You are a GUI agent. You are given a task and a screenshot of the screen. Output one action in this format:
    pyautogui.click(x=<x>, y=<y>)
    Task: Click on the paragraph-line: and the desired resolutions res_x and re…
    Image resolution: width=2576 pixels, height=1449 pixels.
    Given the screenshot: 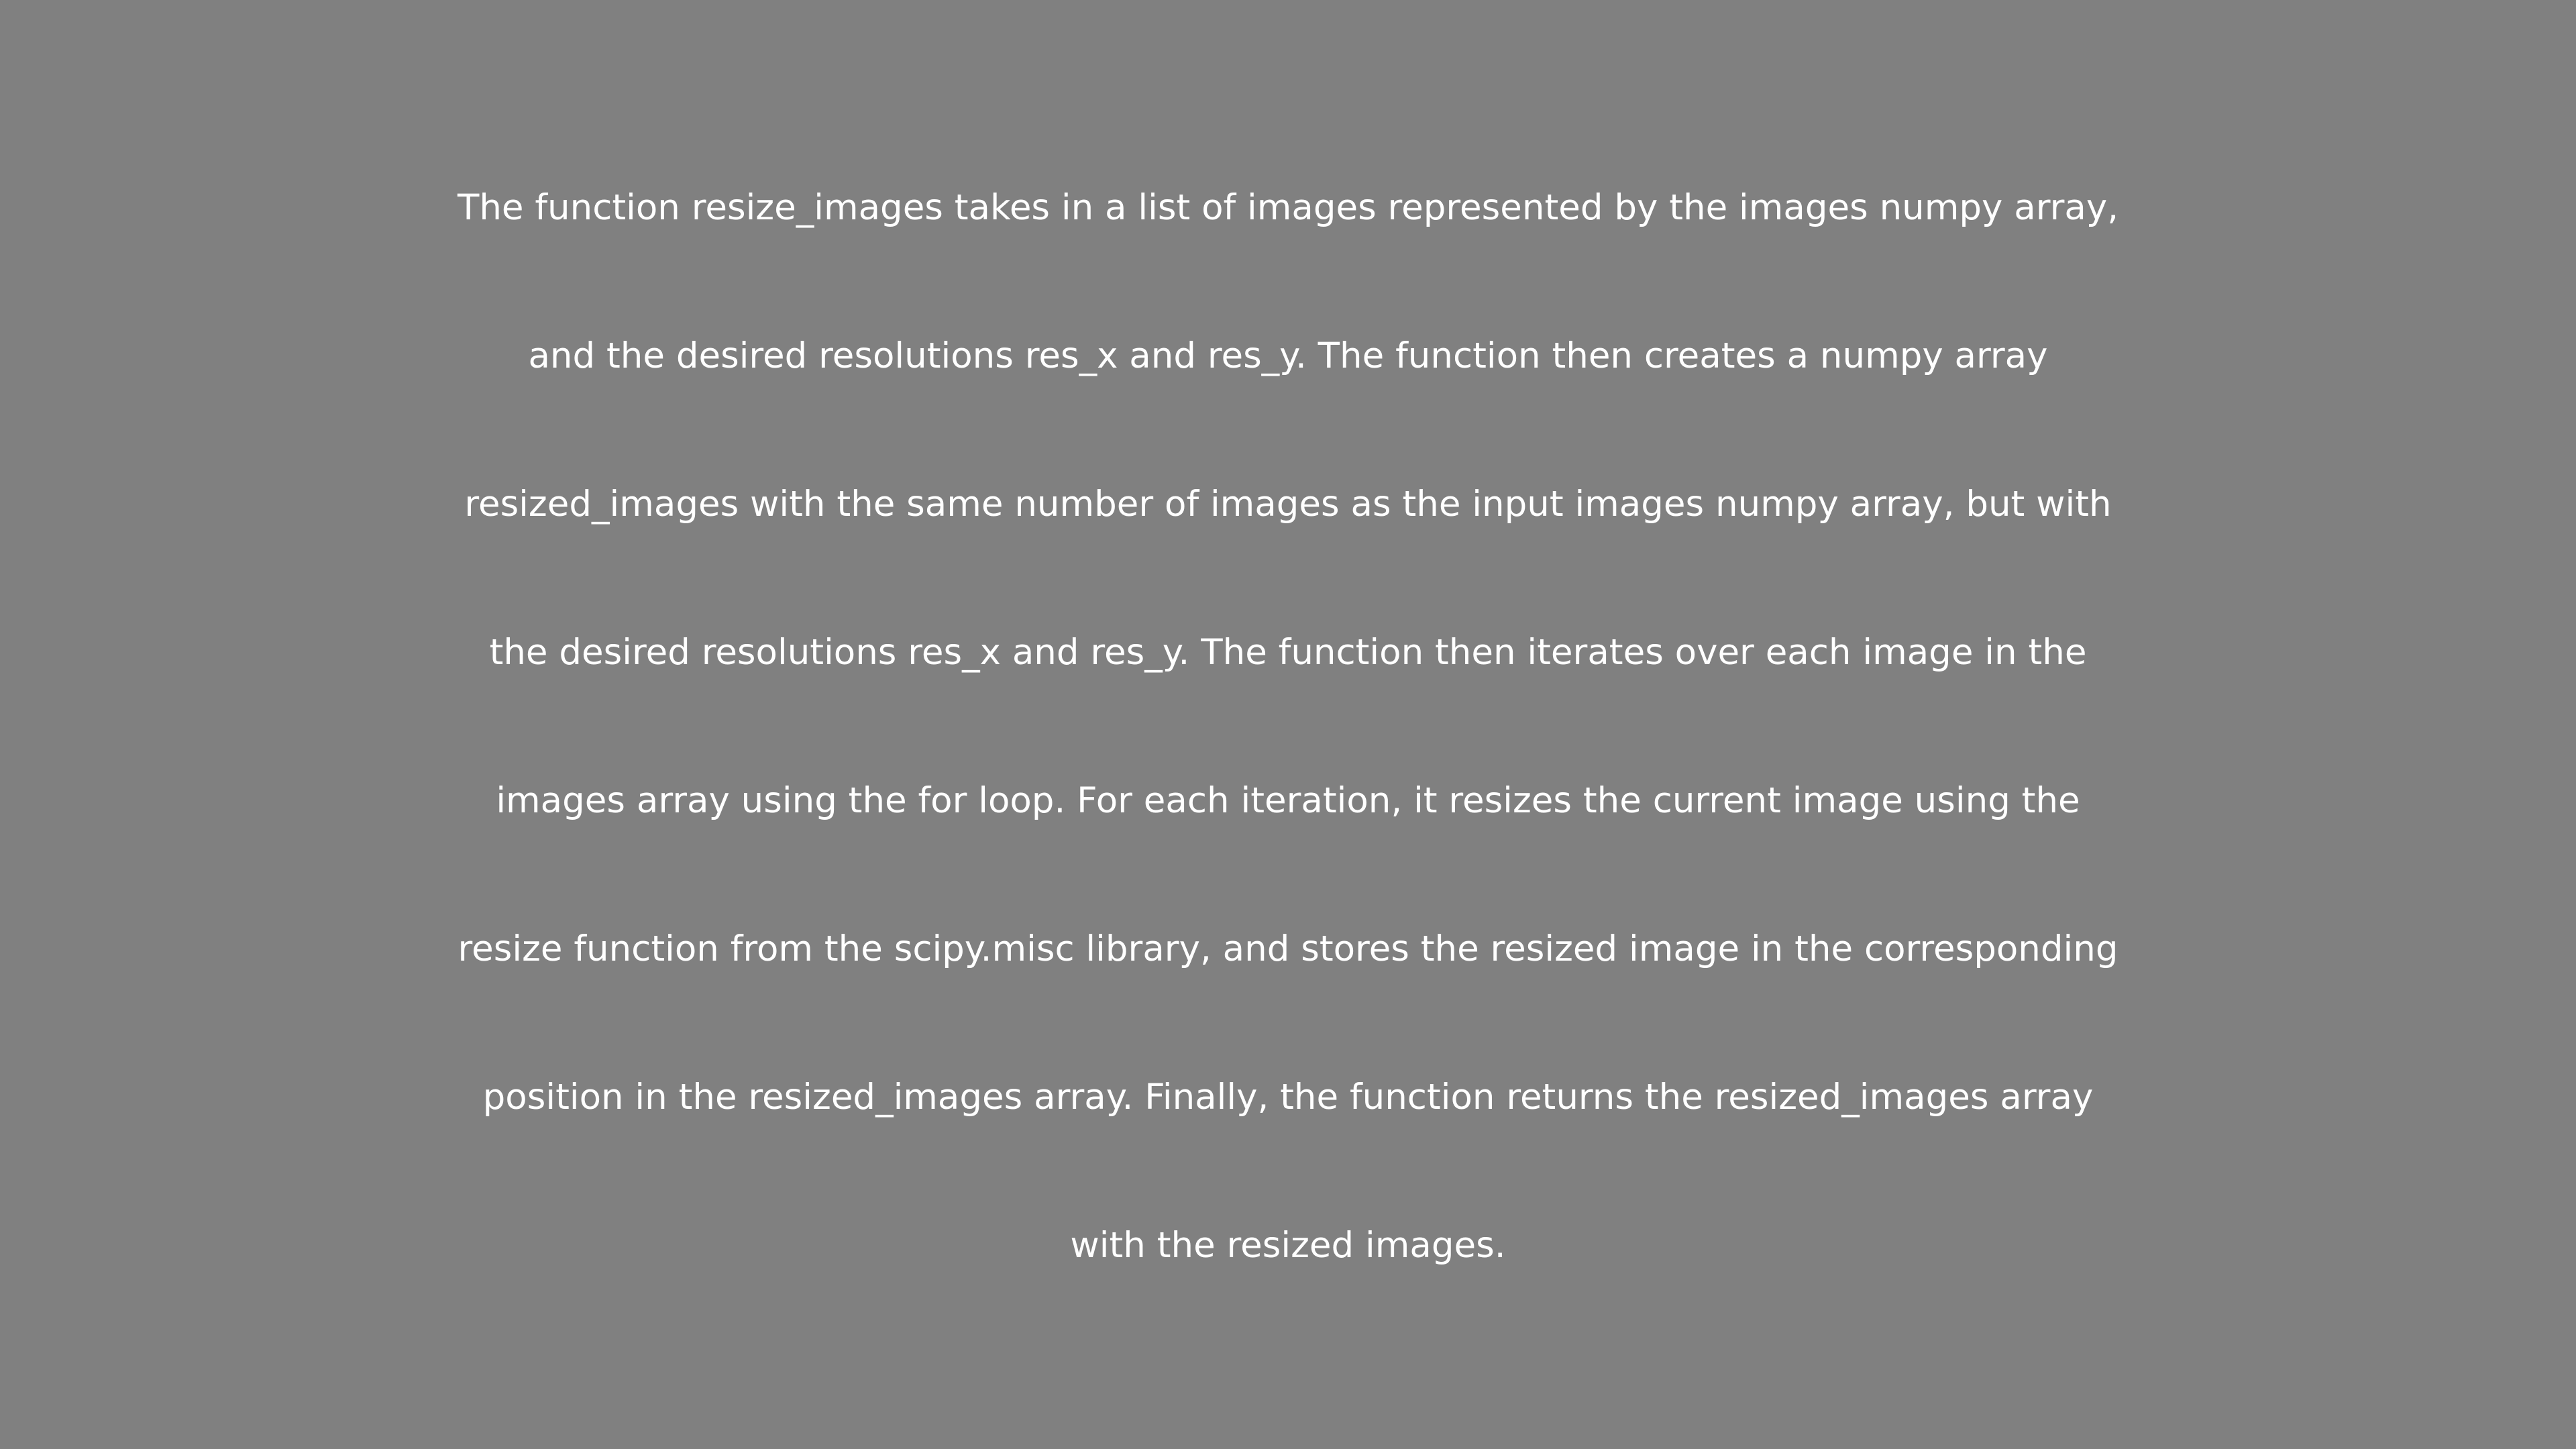 What is the action you would take?
    pyautogui.click(x=1288, y=355)
    